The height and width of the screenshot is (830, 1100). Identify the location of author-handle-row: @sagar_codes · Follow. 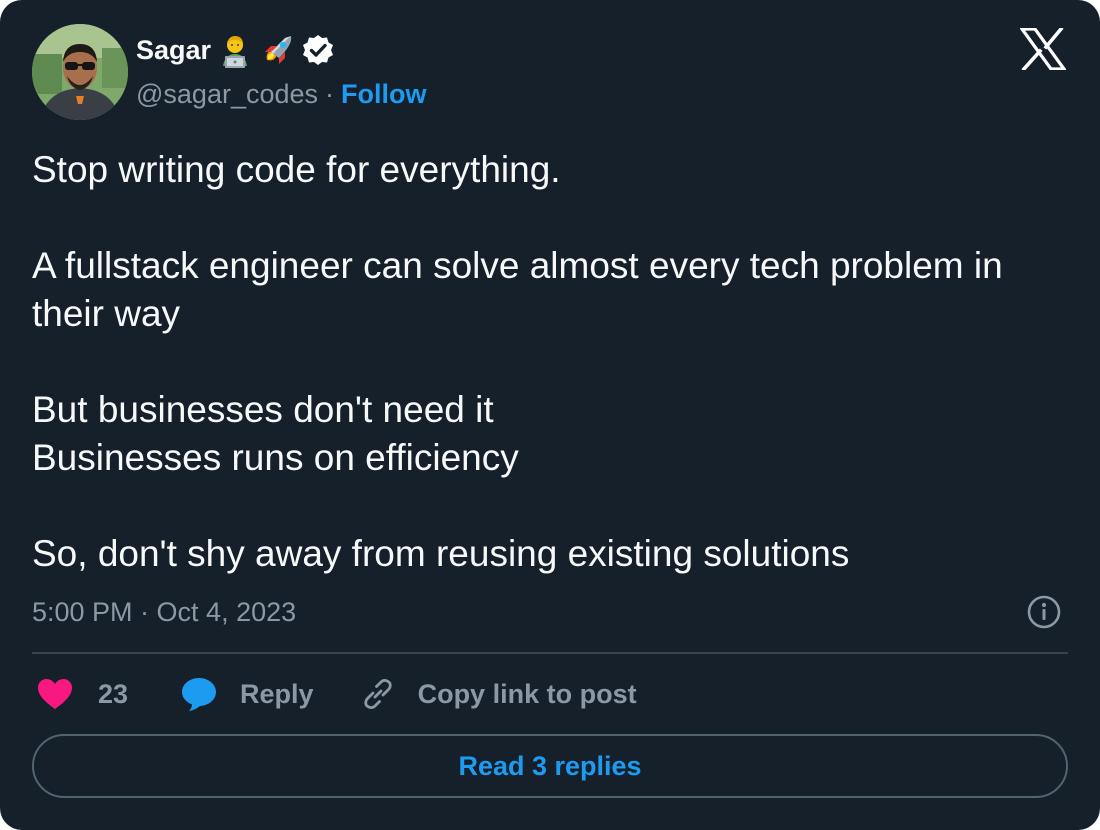
(281, 94).